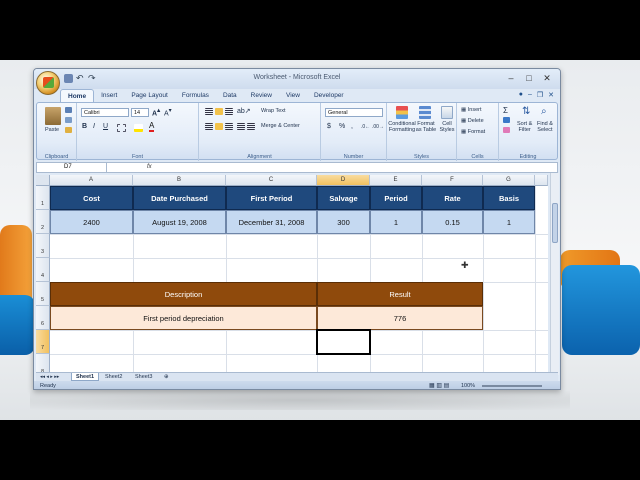  What do you see at coordinates (511, 78) in the screenshot?
I see `minimize-button: –` at bounding box center [511, 78].